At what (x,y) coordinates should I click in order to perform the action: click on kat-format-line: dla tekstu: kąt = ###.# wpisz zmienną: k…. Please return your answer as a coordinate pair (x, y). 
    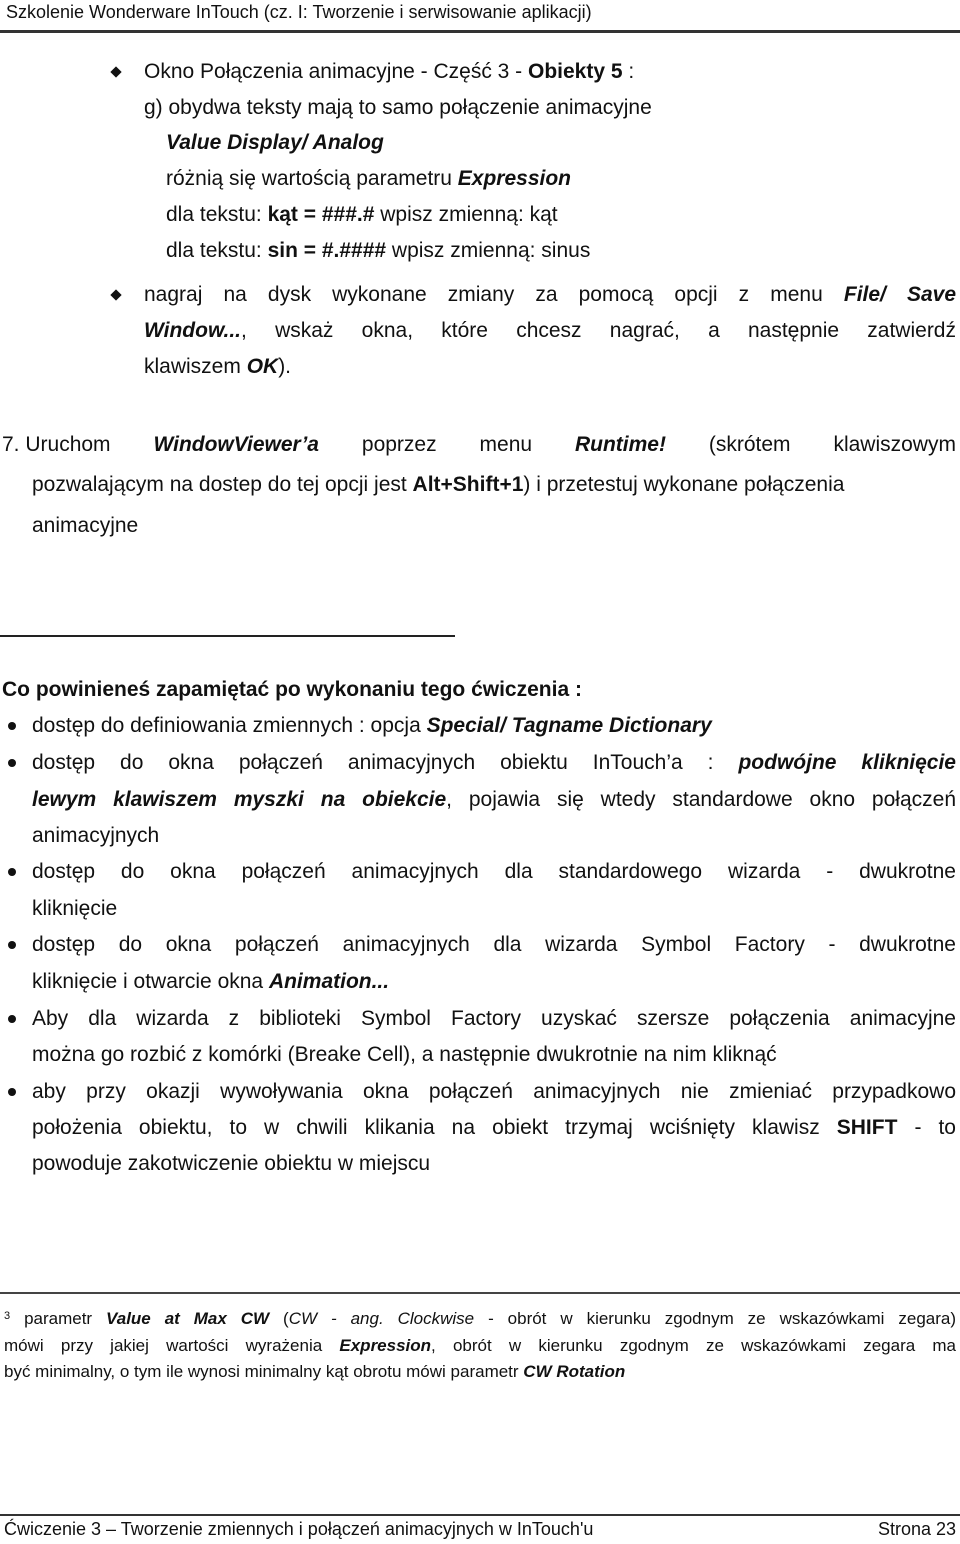
    Looking at the image, I should click on (362, 215).